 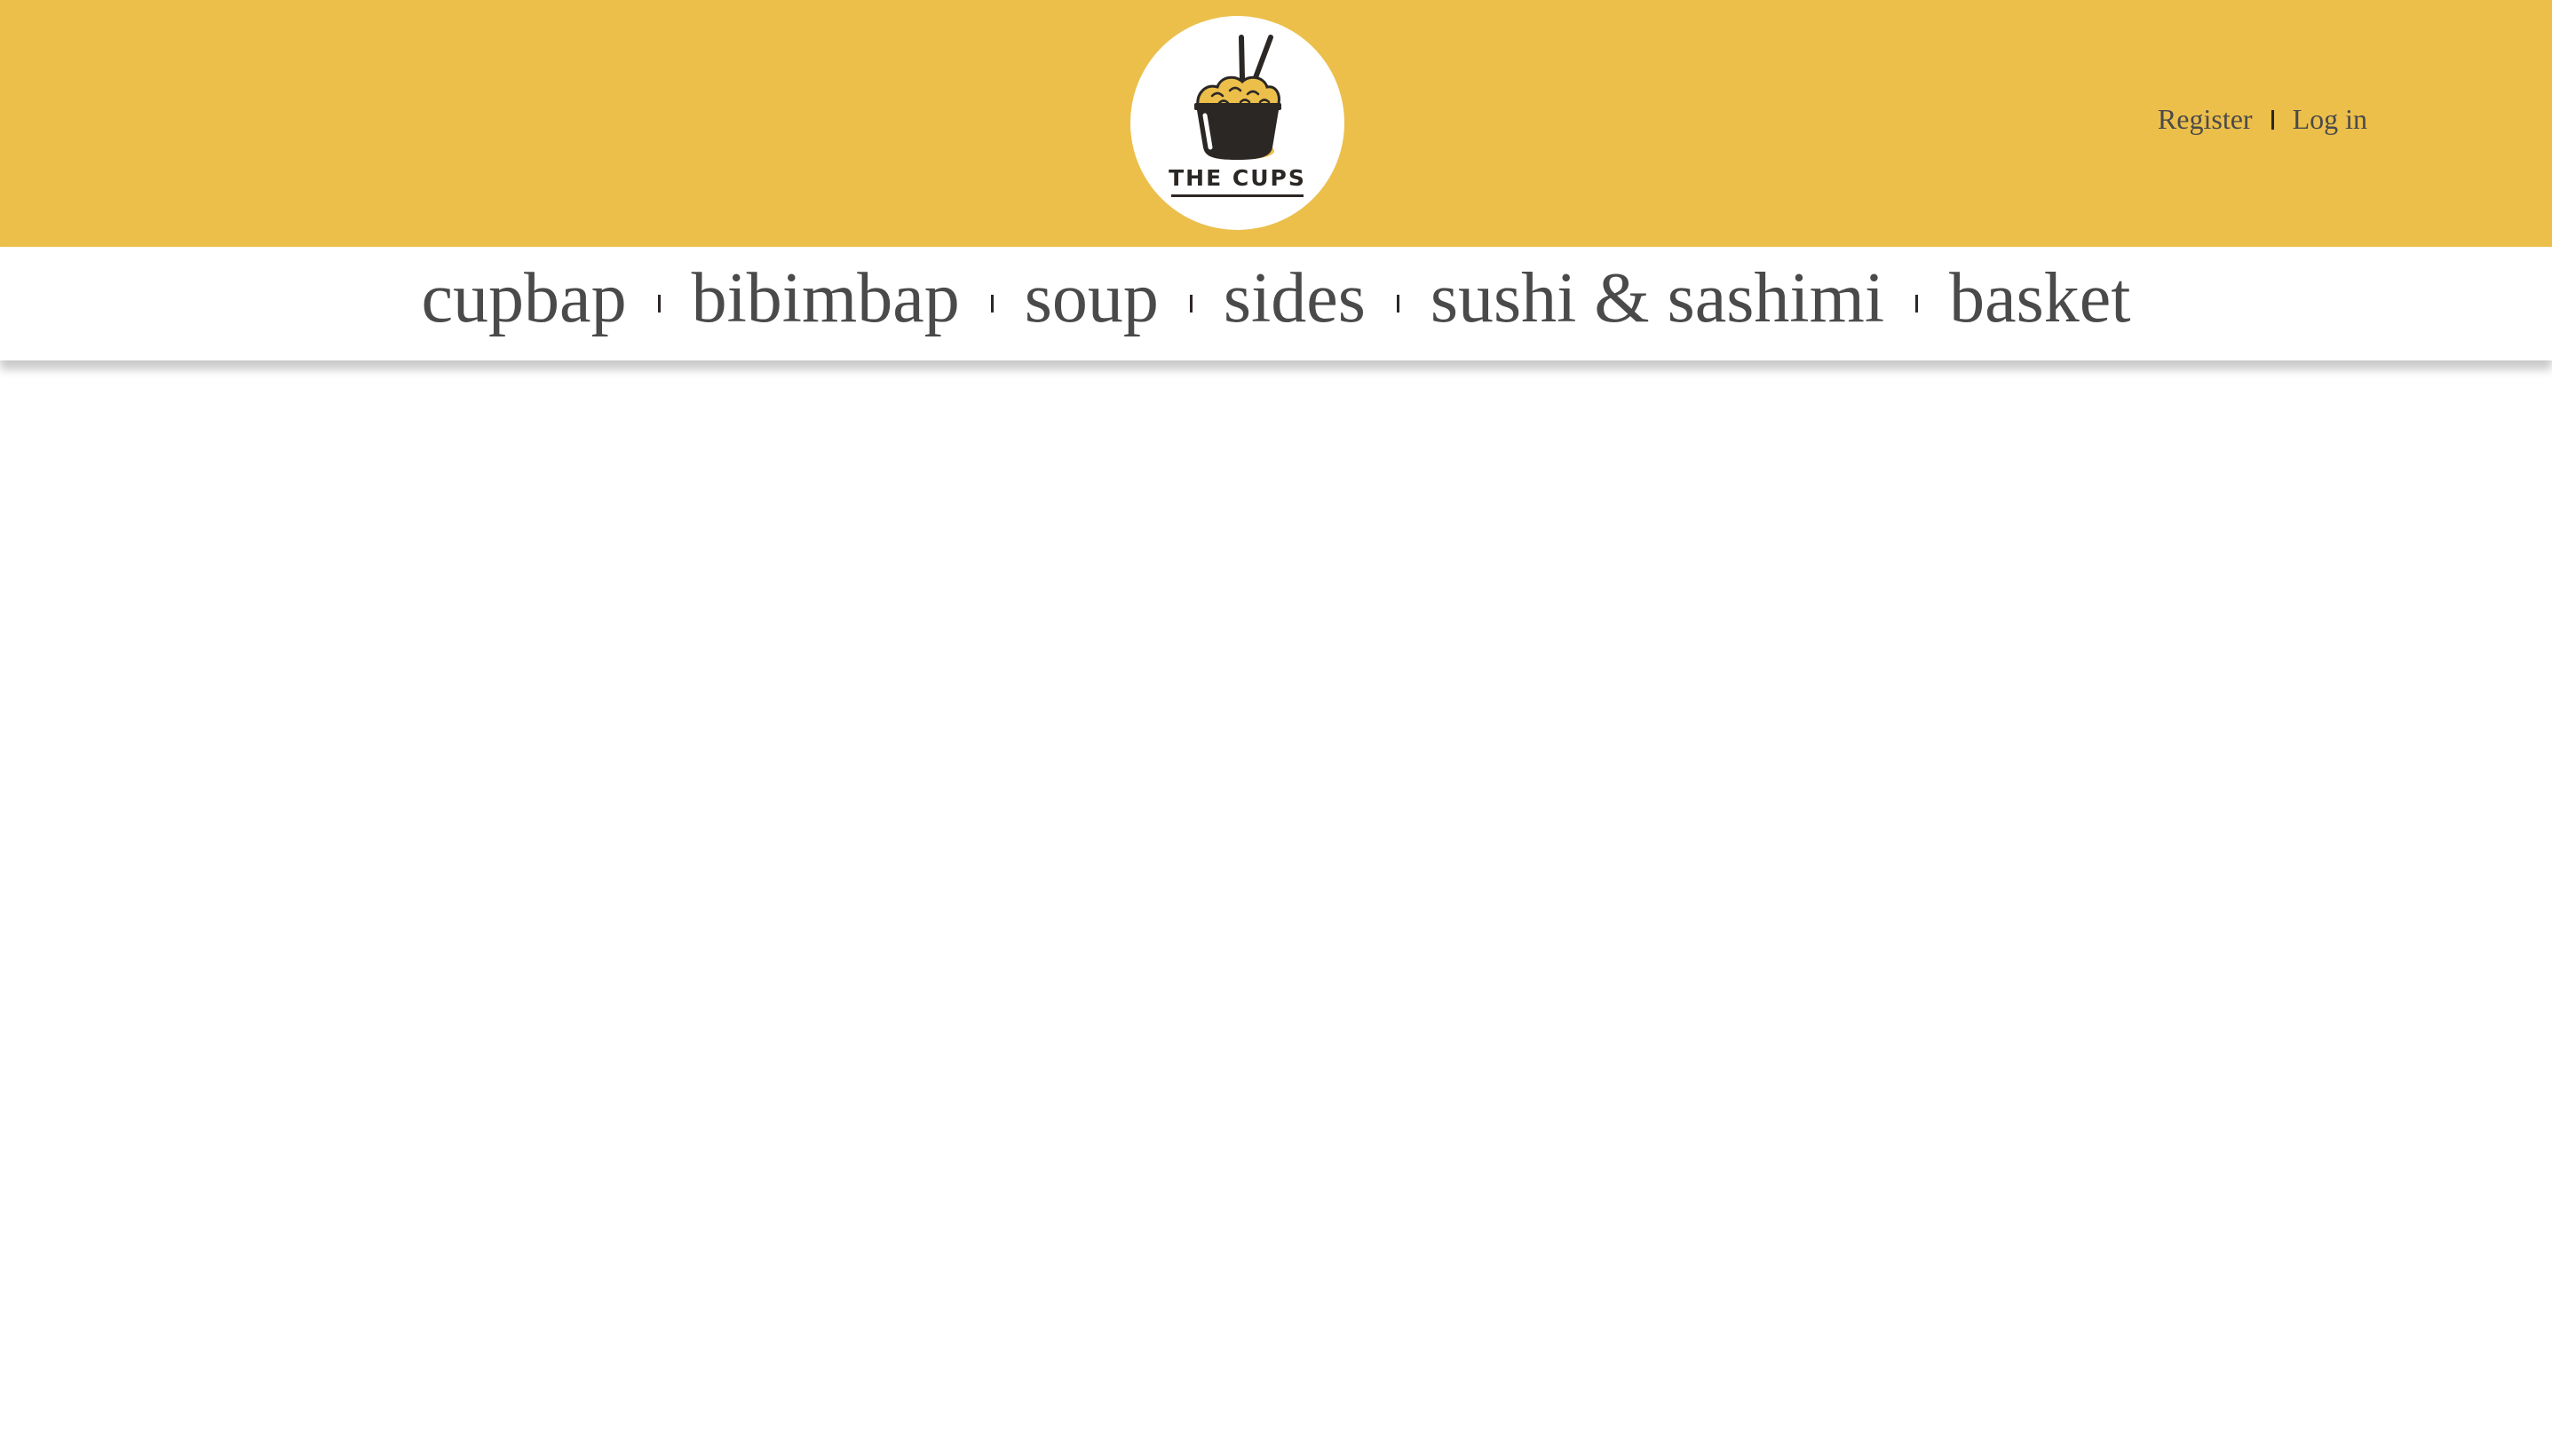 What do you see at coordinates (2039, 298) in the screenshot?
I see `nav-item-basket: basket` at bounding box center [2039, 298].